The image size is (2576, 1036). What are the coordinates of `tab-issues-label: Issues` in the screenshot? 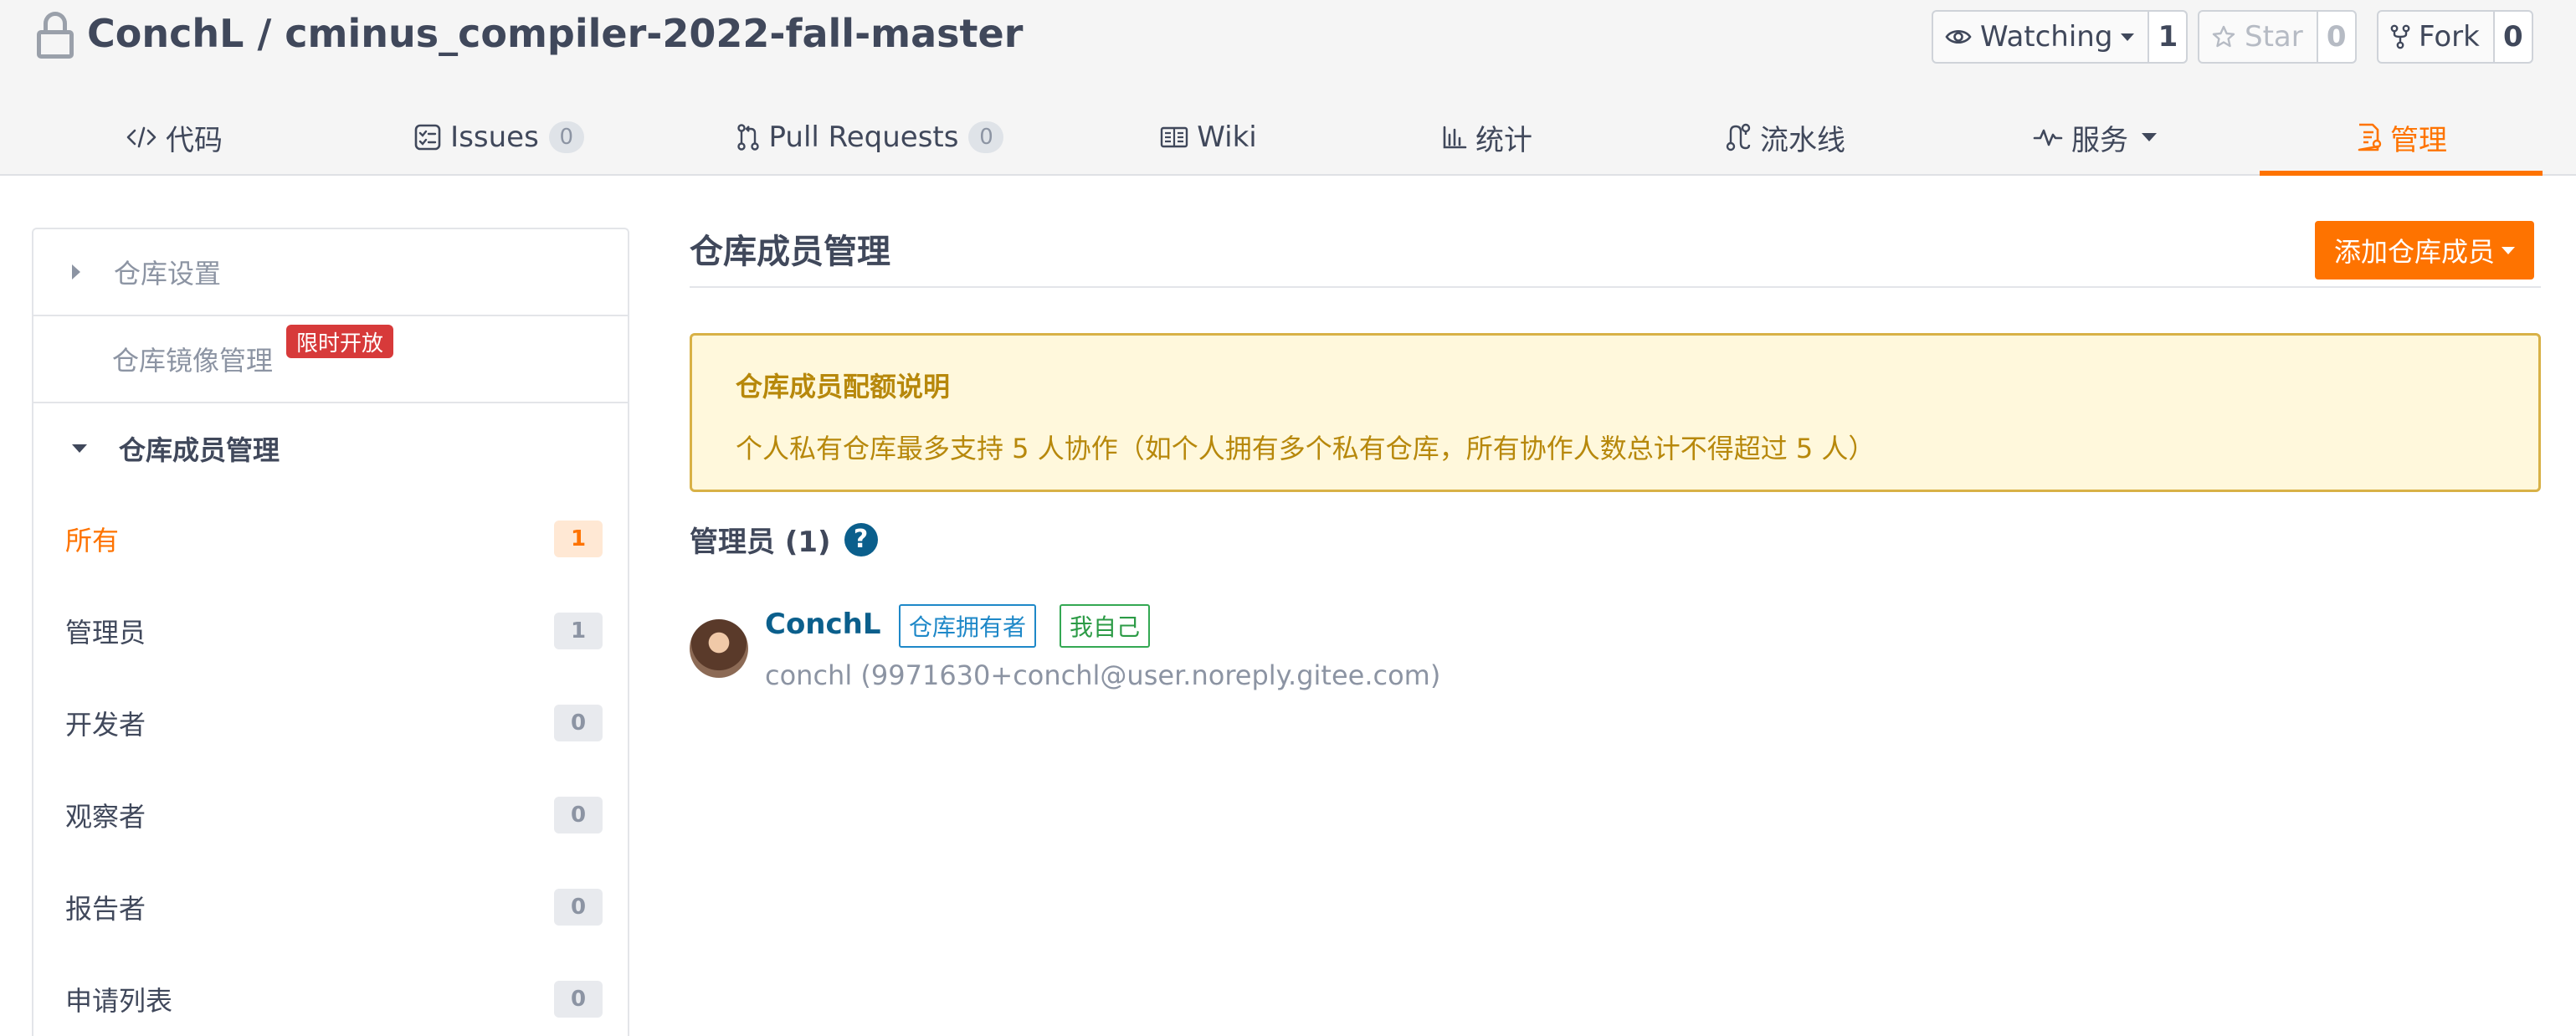 It's located at (494, 137).